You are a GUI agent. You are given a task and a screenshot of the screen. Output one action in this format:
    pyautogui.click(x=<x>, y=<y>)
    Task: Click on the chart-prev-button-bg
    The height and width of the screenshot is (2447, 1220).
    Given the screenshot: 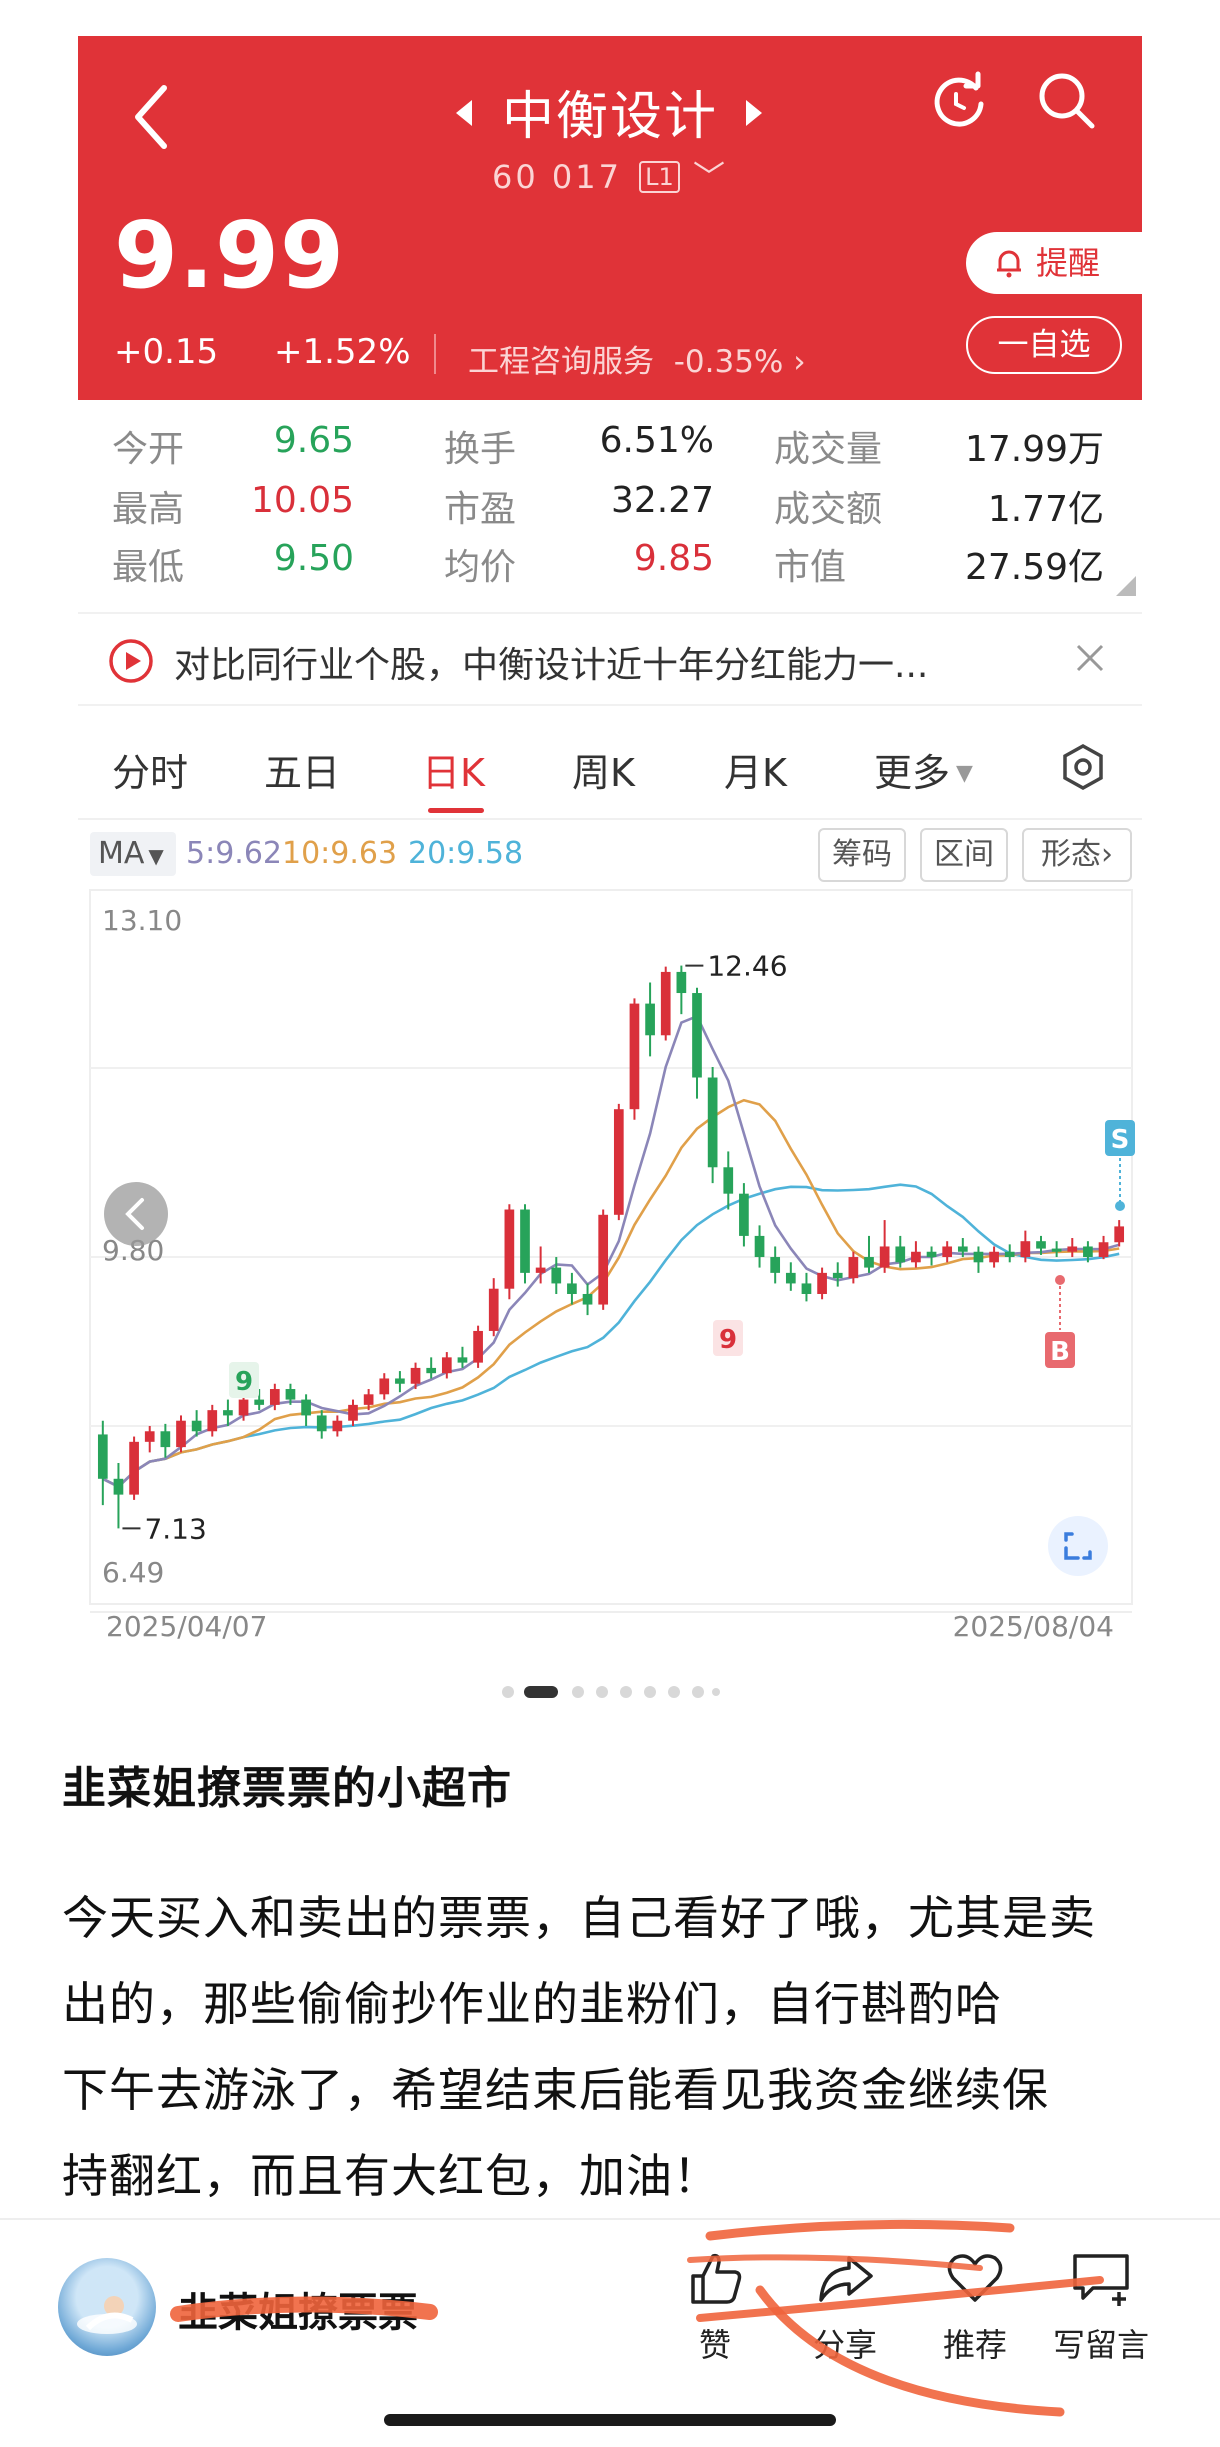 What is the action you would take?
    pyautogui.click(x=136, y=1214)
    